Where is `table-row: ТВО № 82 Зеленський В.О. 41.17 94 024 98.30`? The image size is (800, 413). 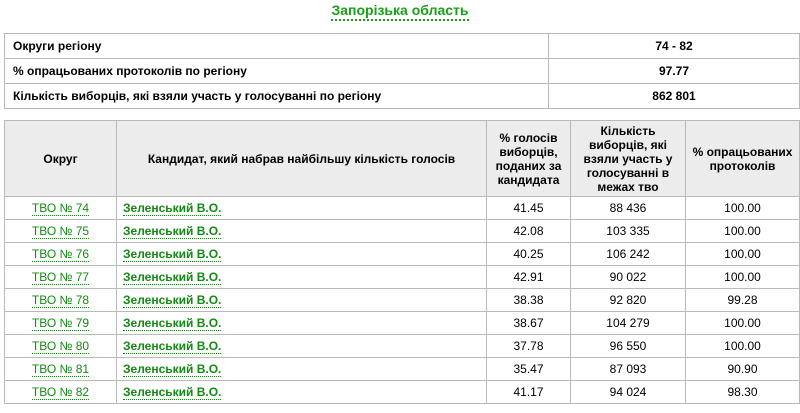
table-row: ТВО № 82 Зеленський В.О. 41.17 94 024 98.30 is located at coordinates (402, 392).